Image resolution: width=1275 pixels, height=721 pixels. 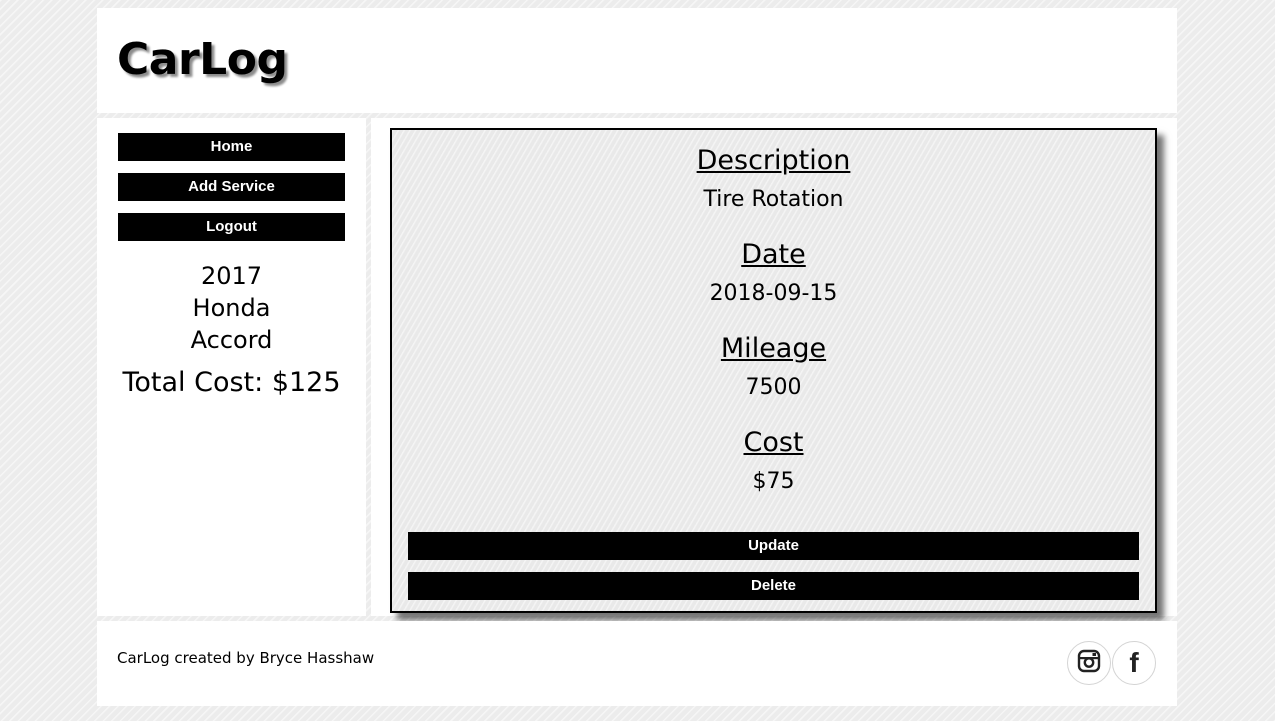 I want to click on car-year: 2017, so click(x=231, y=276).